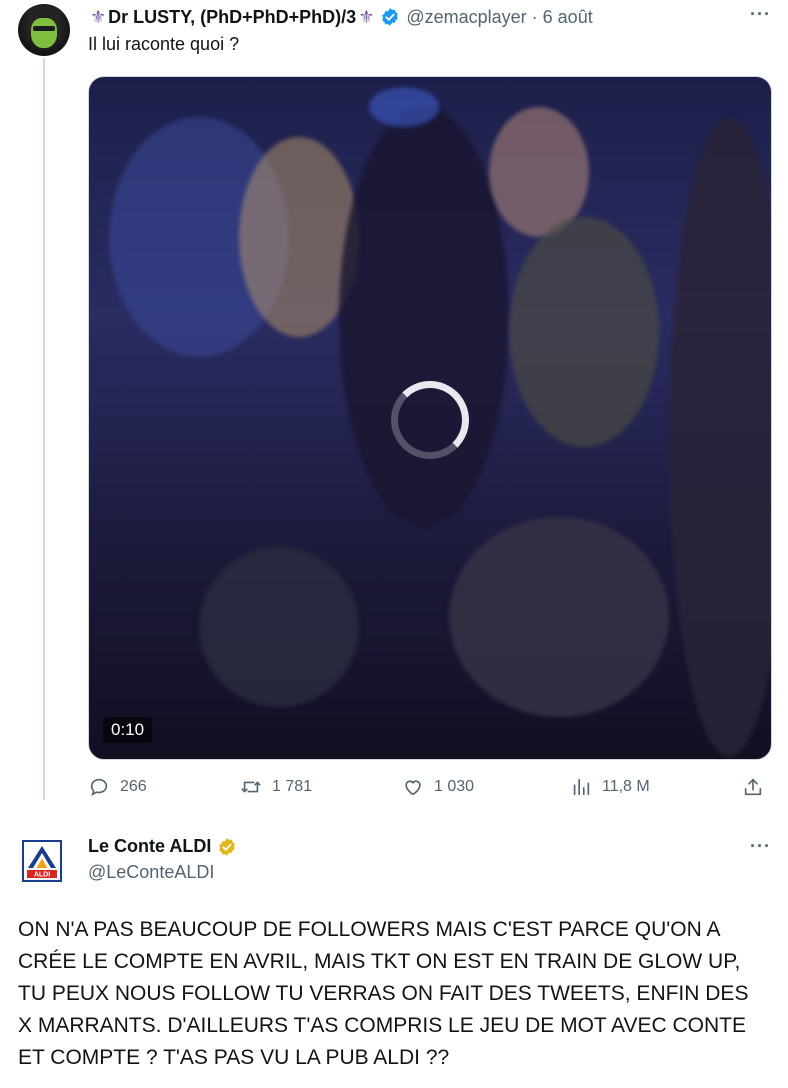 This screenshot has height=1088, width=788. What do you see at coordinates (149, 846) in the screenshot?
I see `display-name: Le Conte ALDI` at bounding box center [149, 846].